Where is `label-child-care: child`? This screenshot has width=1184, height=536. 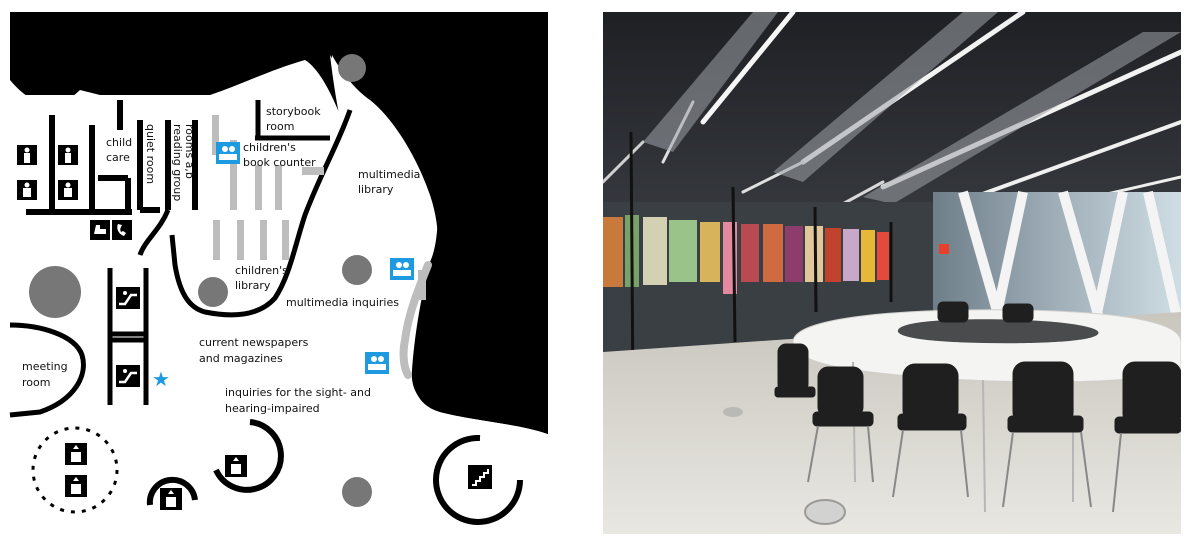 label-child-care: child is located at coordinates (119, 142).